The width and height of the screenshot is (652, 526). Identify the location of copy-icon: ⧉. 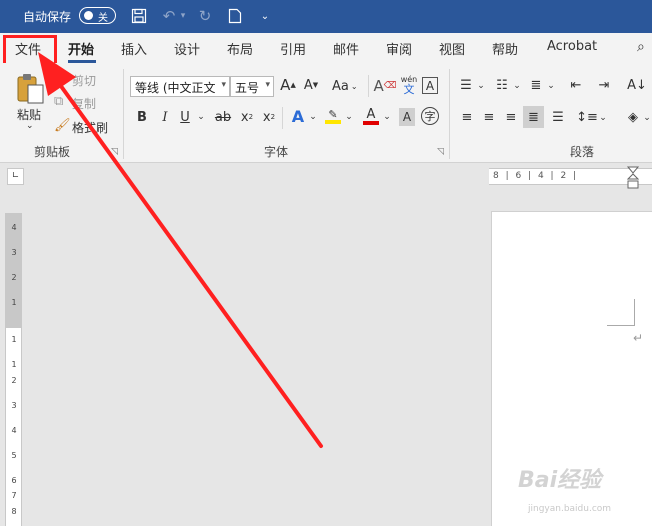
(58, 101).